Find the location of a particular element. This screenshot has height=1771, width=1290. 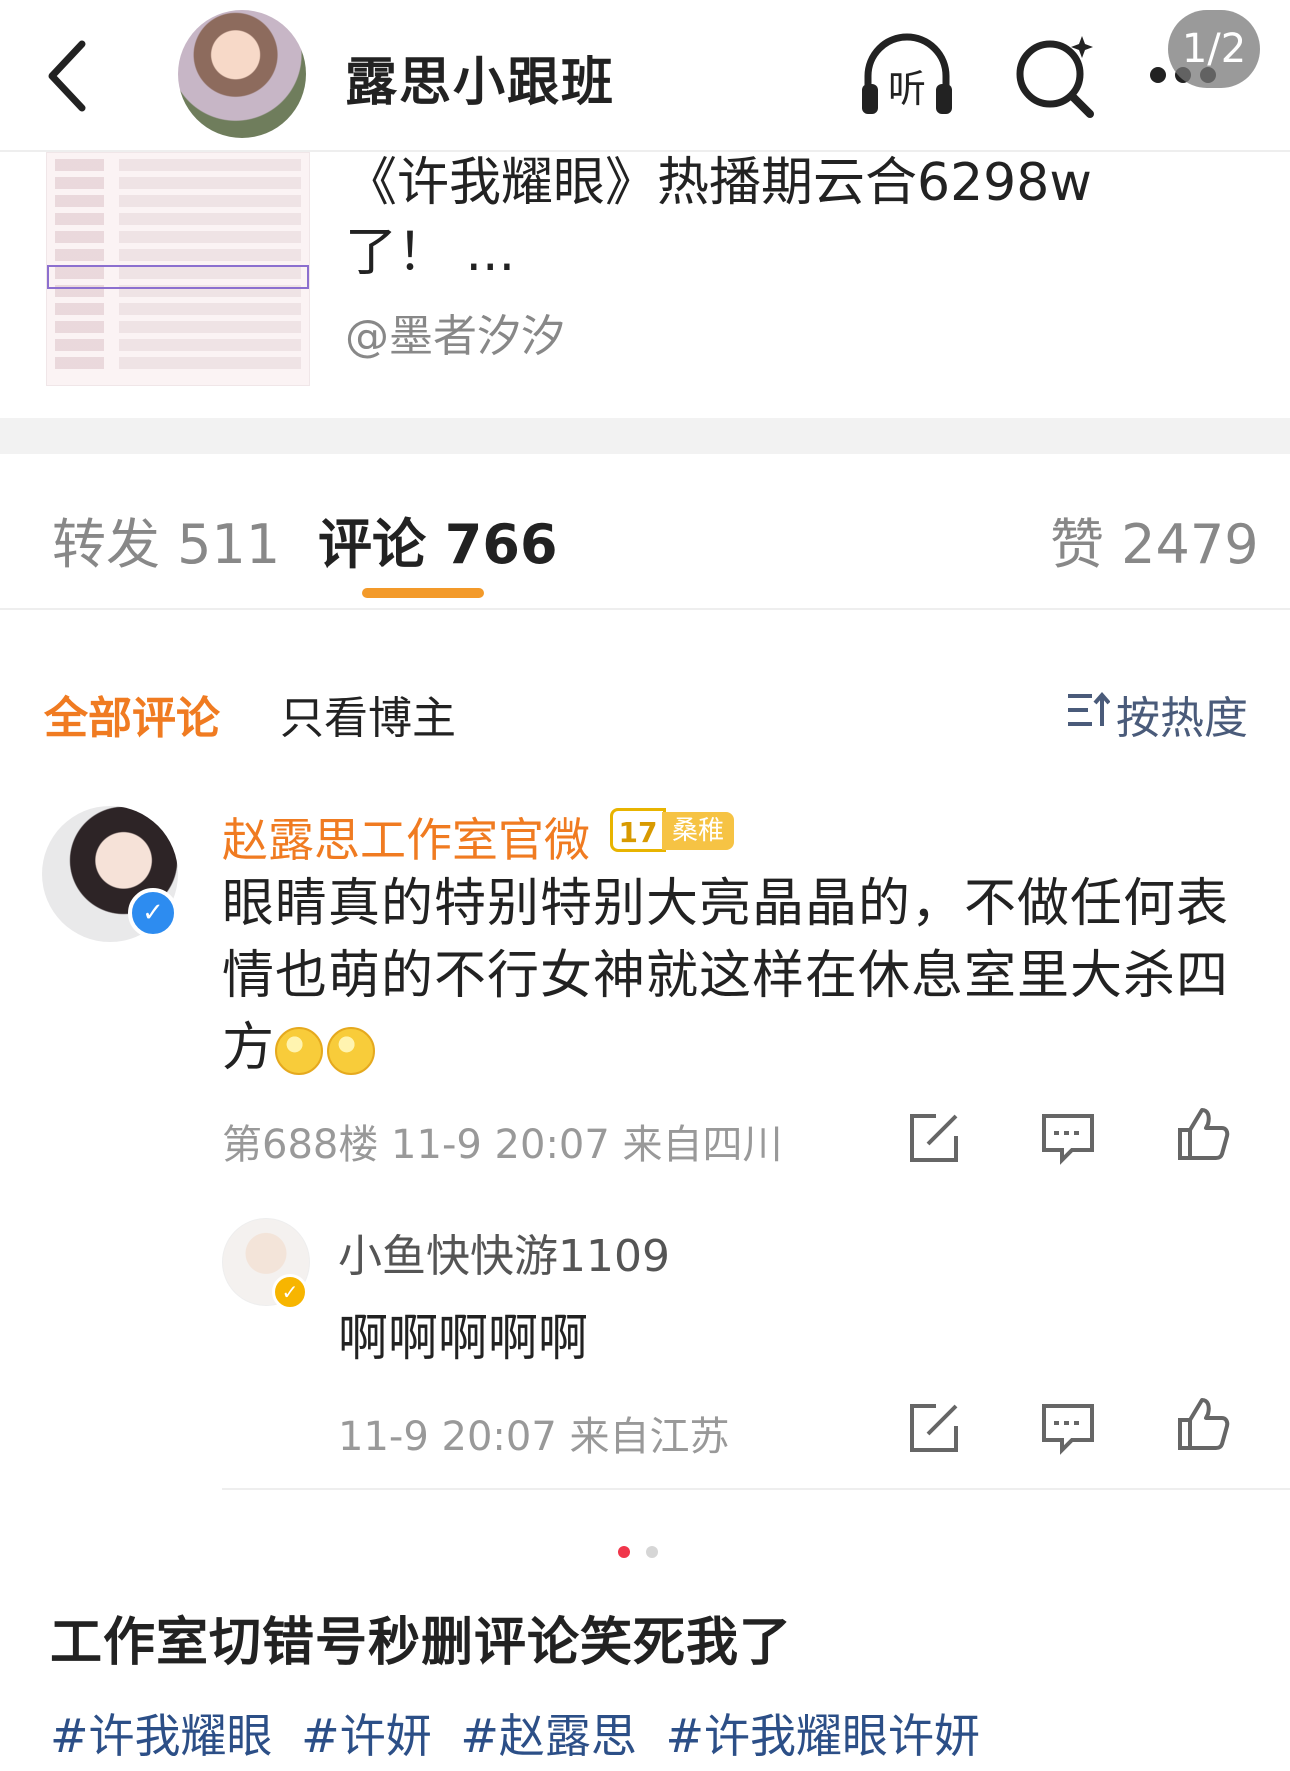

filter-owner-only: 只看博主 is located at coordinates (368, 714).